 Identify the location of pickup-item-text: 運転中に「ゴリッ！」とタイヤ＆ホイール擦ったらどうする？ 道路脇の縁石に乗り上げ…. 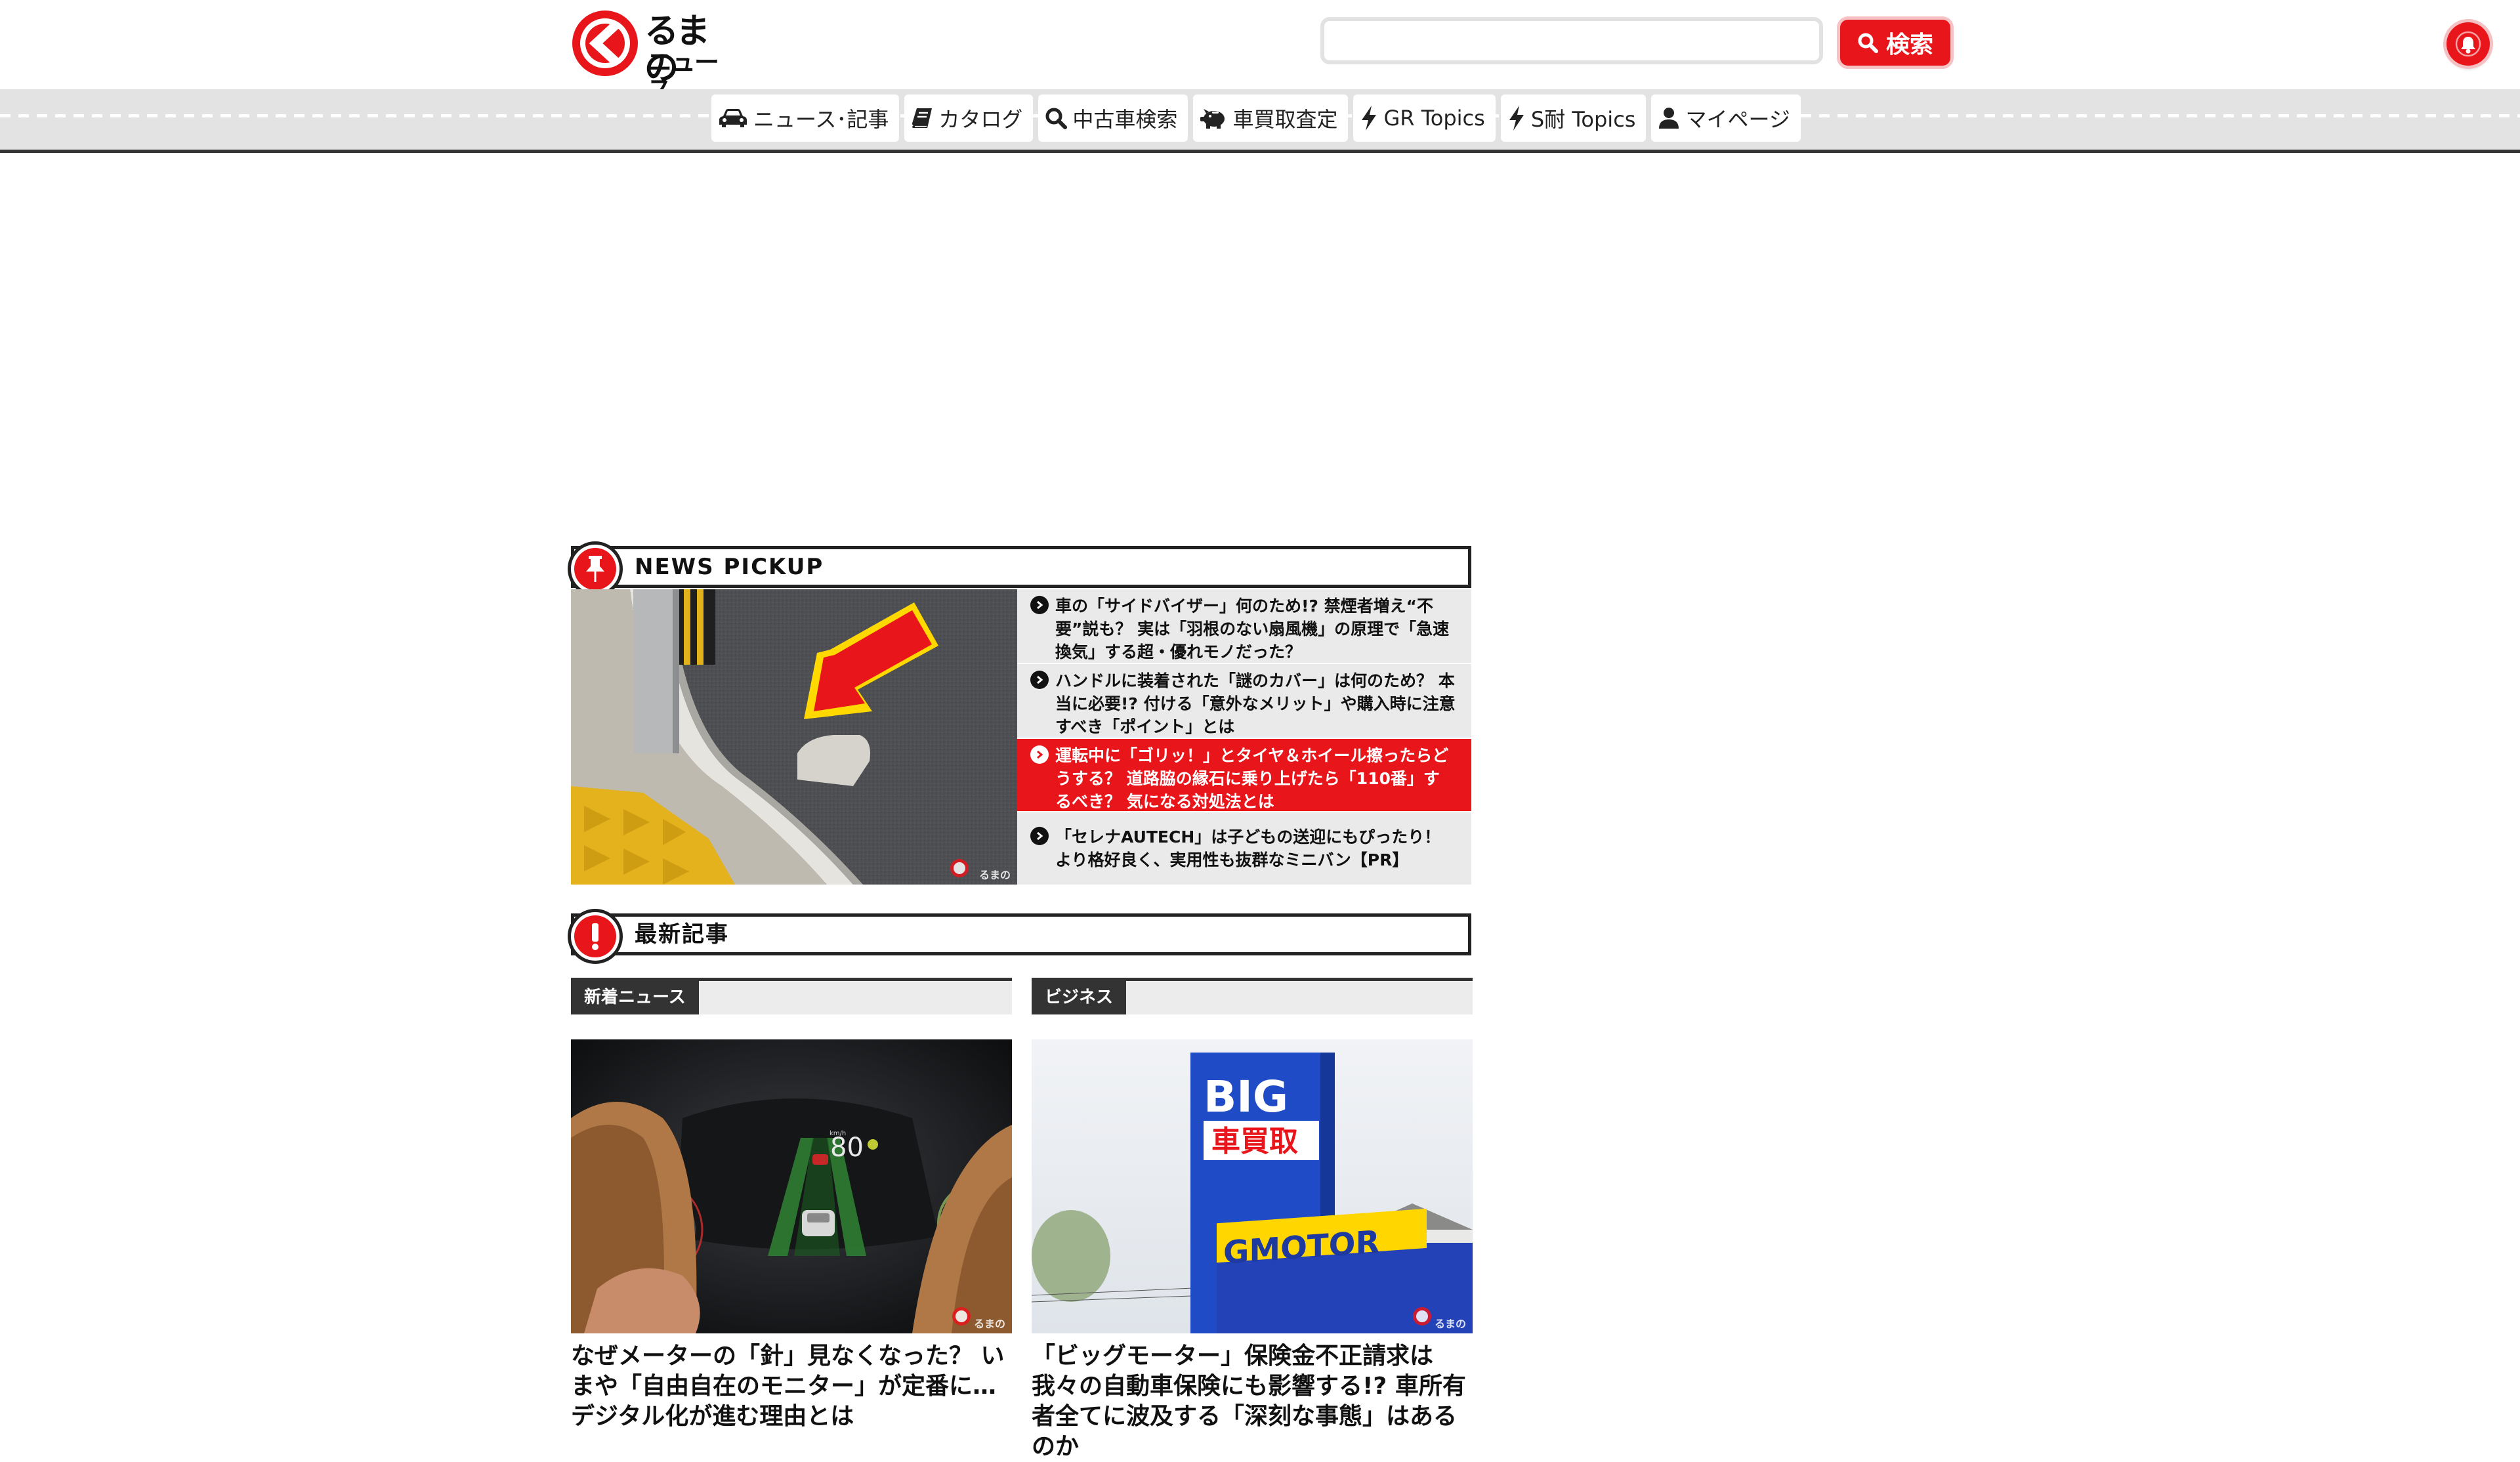
(1252, 778).